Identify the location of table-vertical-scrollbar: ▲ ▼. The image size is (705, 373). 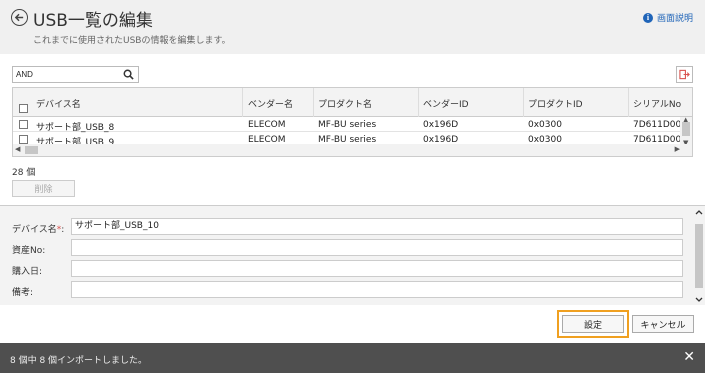
(686, 131).